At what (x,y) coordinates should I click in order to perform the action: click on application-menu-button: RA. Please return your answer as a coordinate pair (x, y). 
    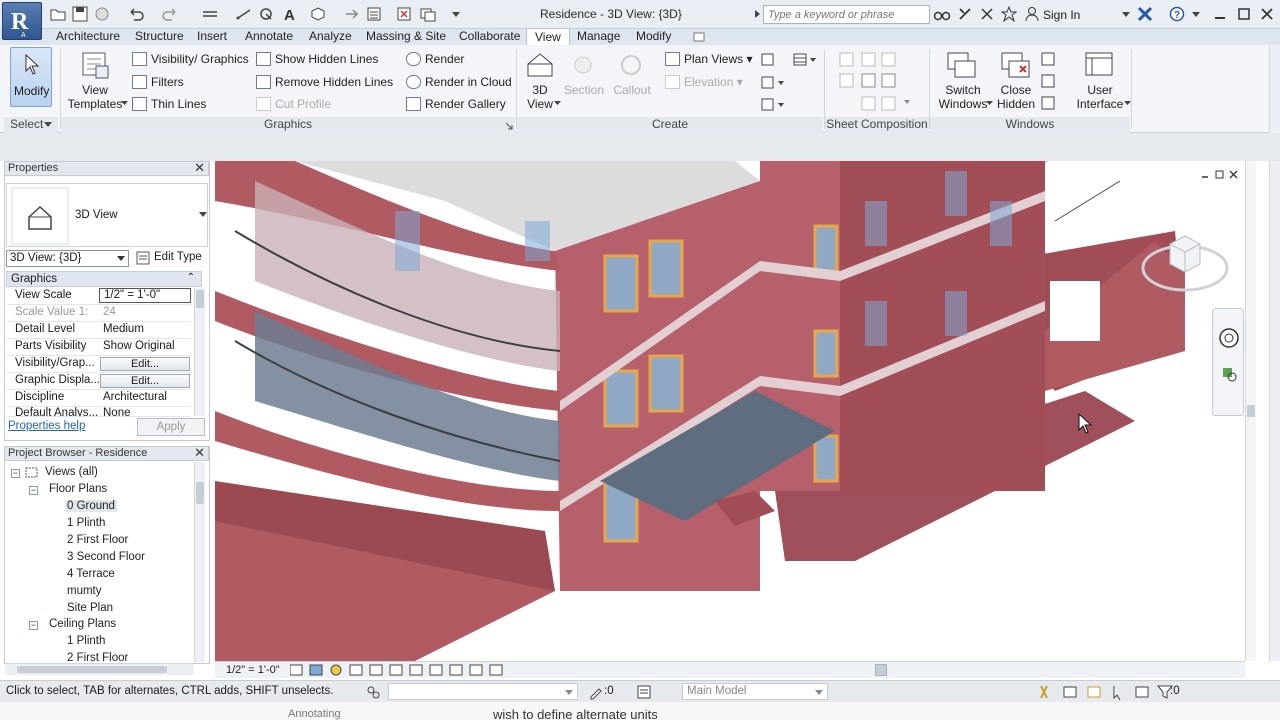
    Looking at the image, I should click on (22, 21).